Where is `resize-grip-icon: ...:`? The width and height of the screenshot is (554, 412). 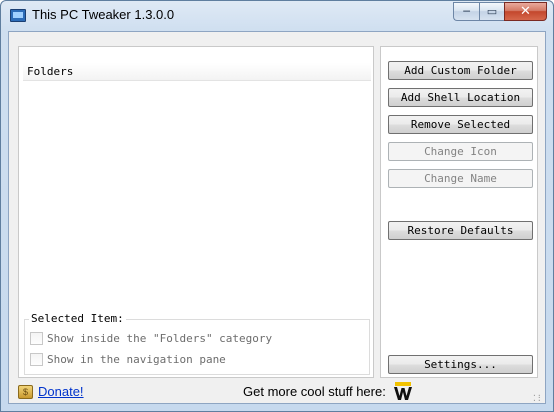 resize-grip-icon: ...: is located at coordinates (537, 396).